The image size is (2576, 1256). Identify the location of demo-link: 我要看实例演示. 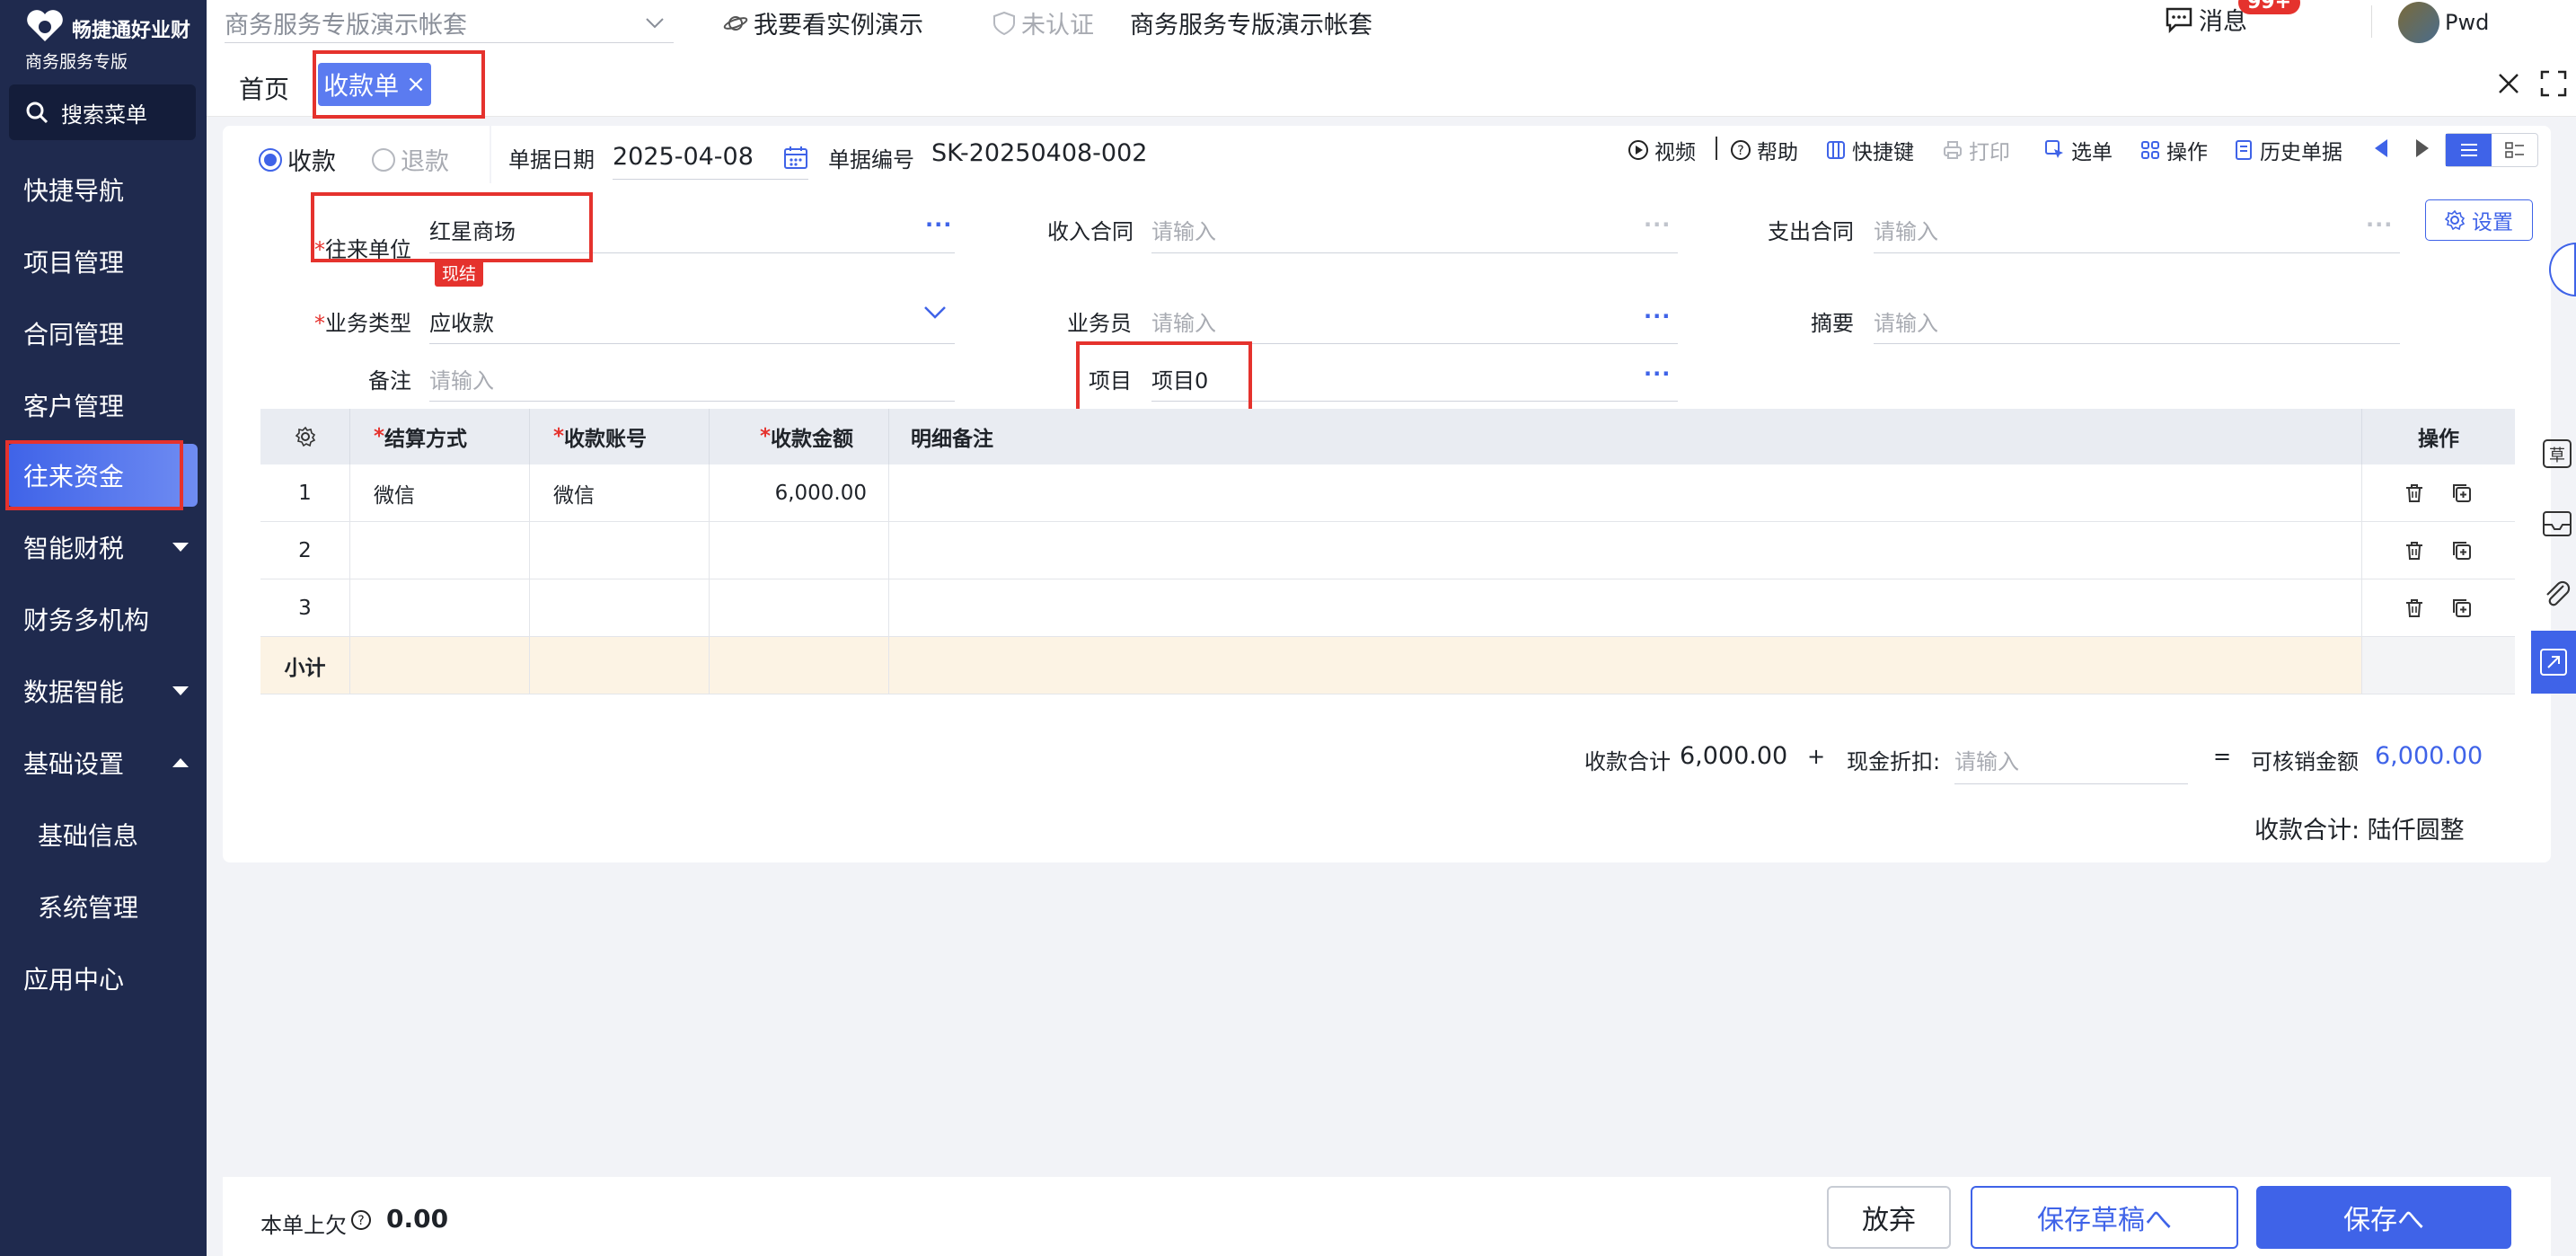
(823, 22).